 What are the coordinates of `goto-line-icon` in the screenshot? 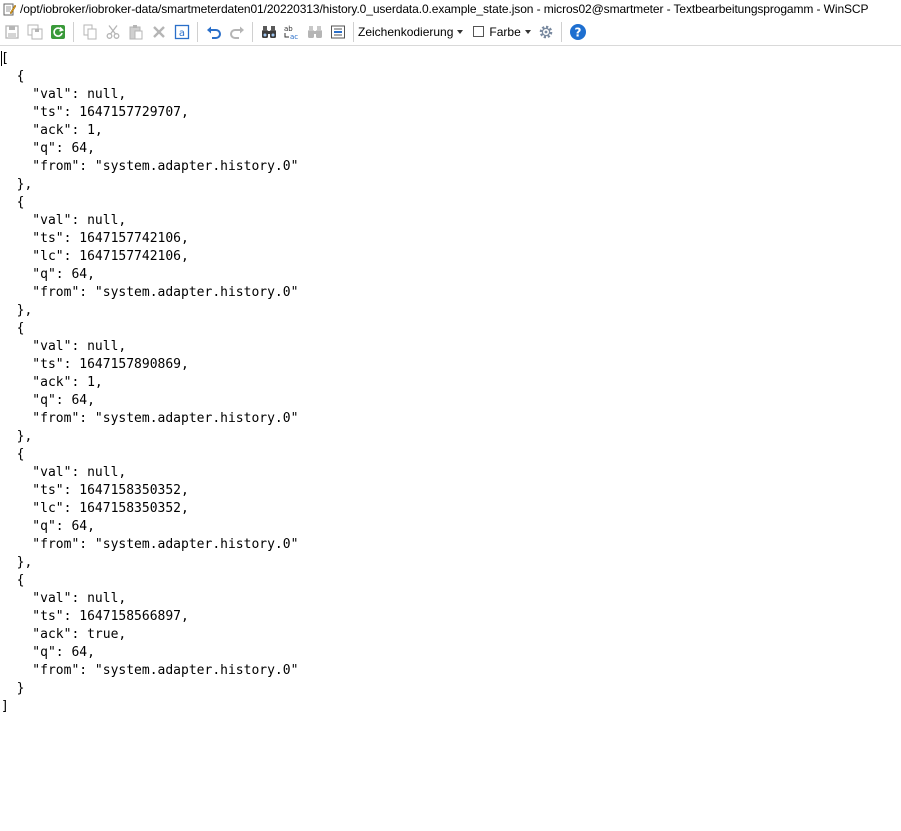 It's located at (338, 32).